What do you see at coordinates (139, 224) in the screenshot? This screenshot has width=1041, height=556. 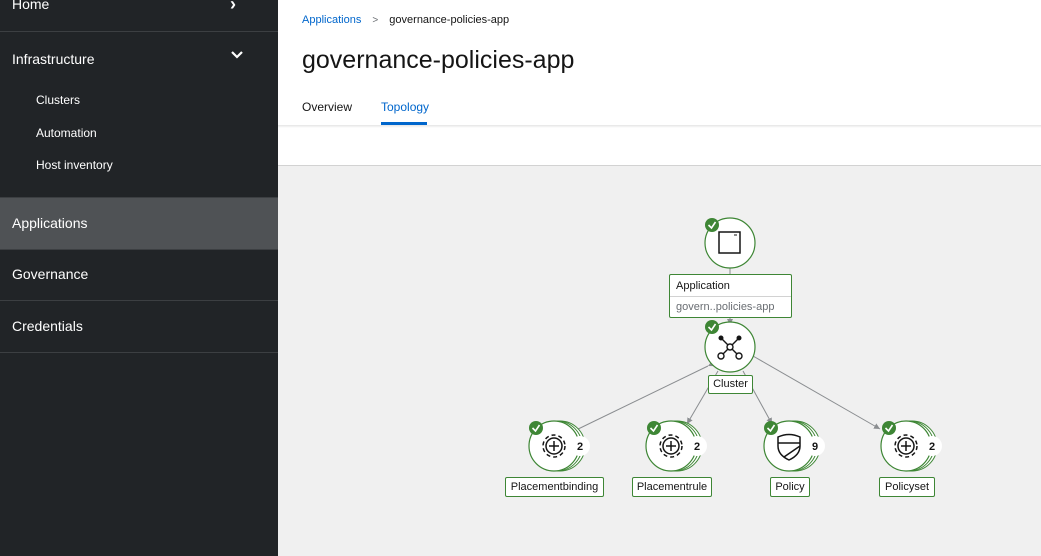 I see `sidebar-item-applications: Applications` at bounding box center [139, 224].